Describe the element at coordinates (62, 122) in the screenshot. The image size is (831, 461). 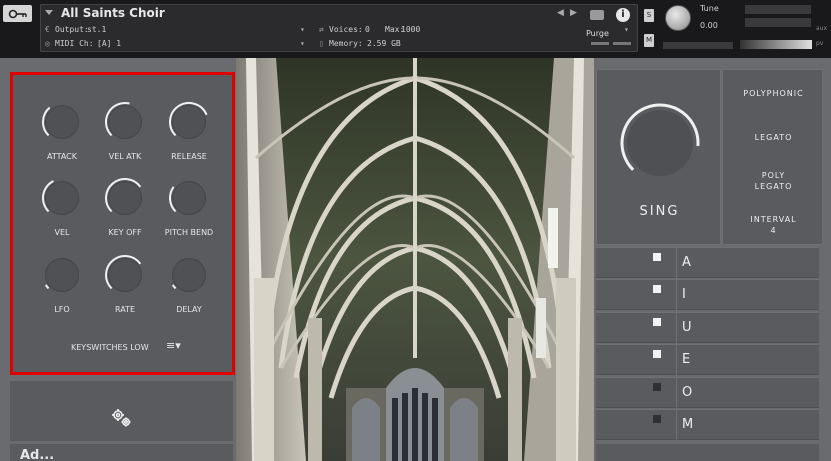
I see `knob-attack` at that location.